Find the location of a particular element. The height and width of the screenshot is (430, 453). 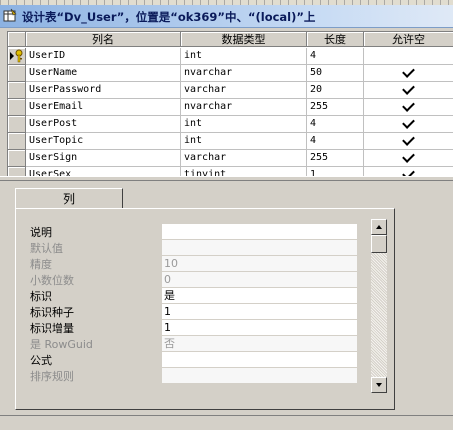

header-data-type: 数据类型 is located at coordinates (244, 39).